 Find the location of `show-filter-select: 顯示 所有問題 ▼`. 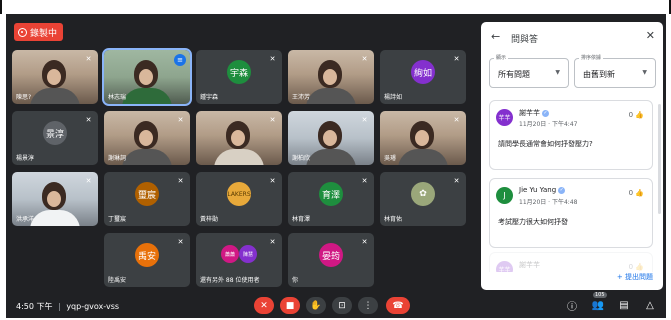

show-filter-select: 顯示 所有問題 ▼ is located at coordinates (529, 71).